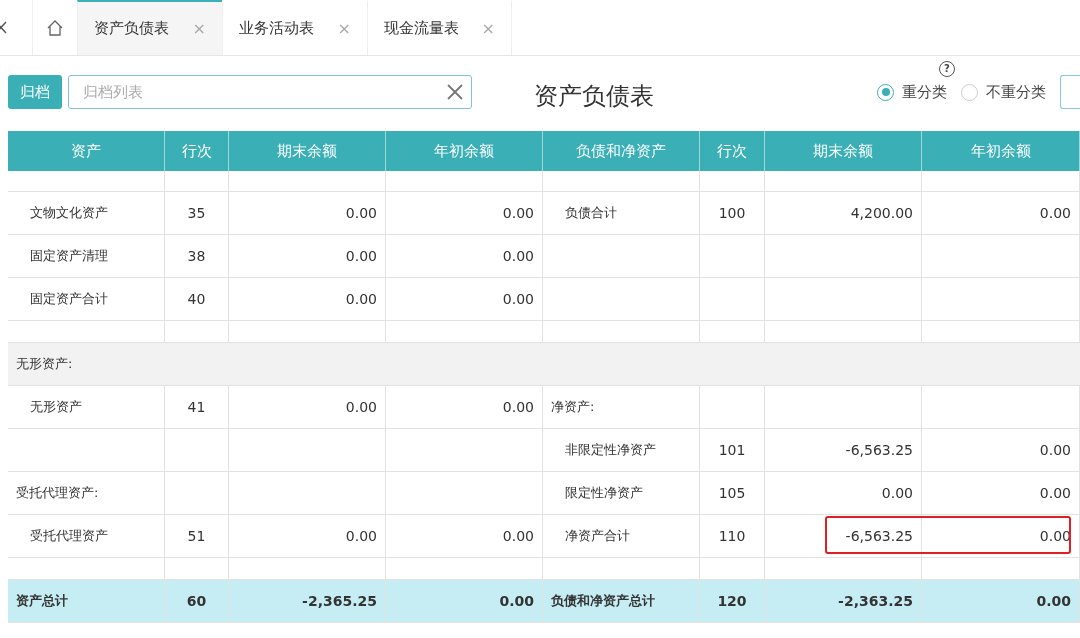 The width and height of the screenshot is (1080, 638). What do you see at coordinates (732, 493) in the screenshot?
I see `table-cell: 105` at bounding box center [732, 493].